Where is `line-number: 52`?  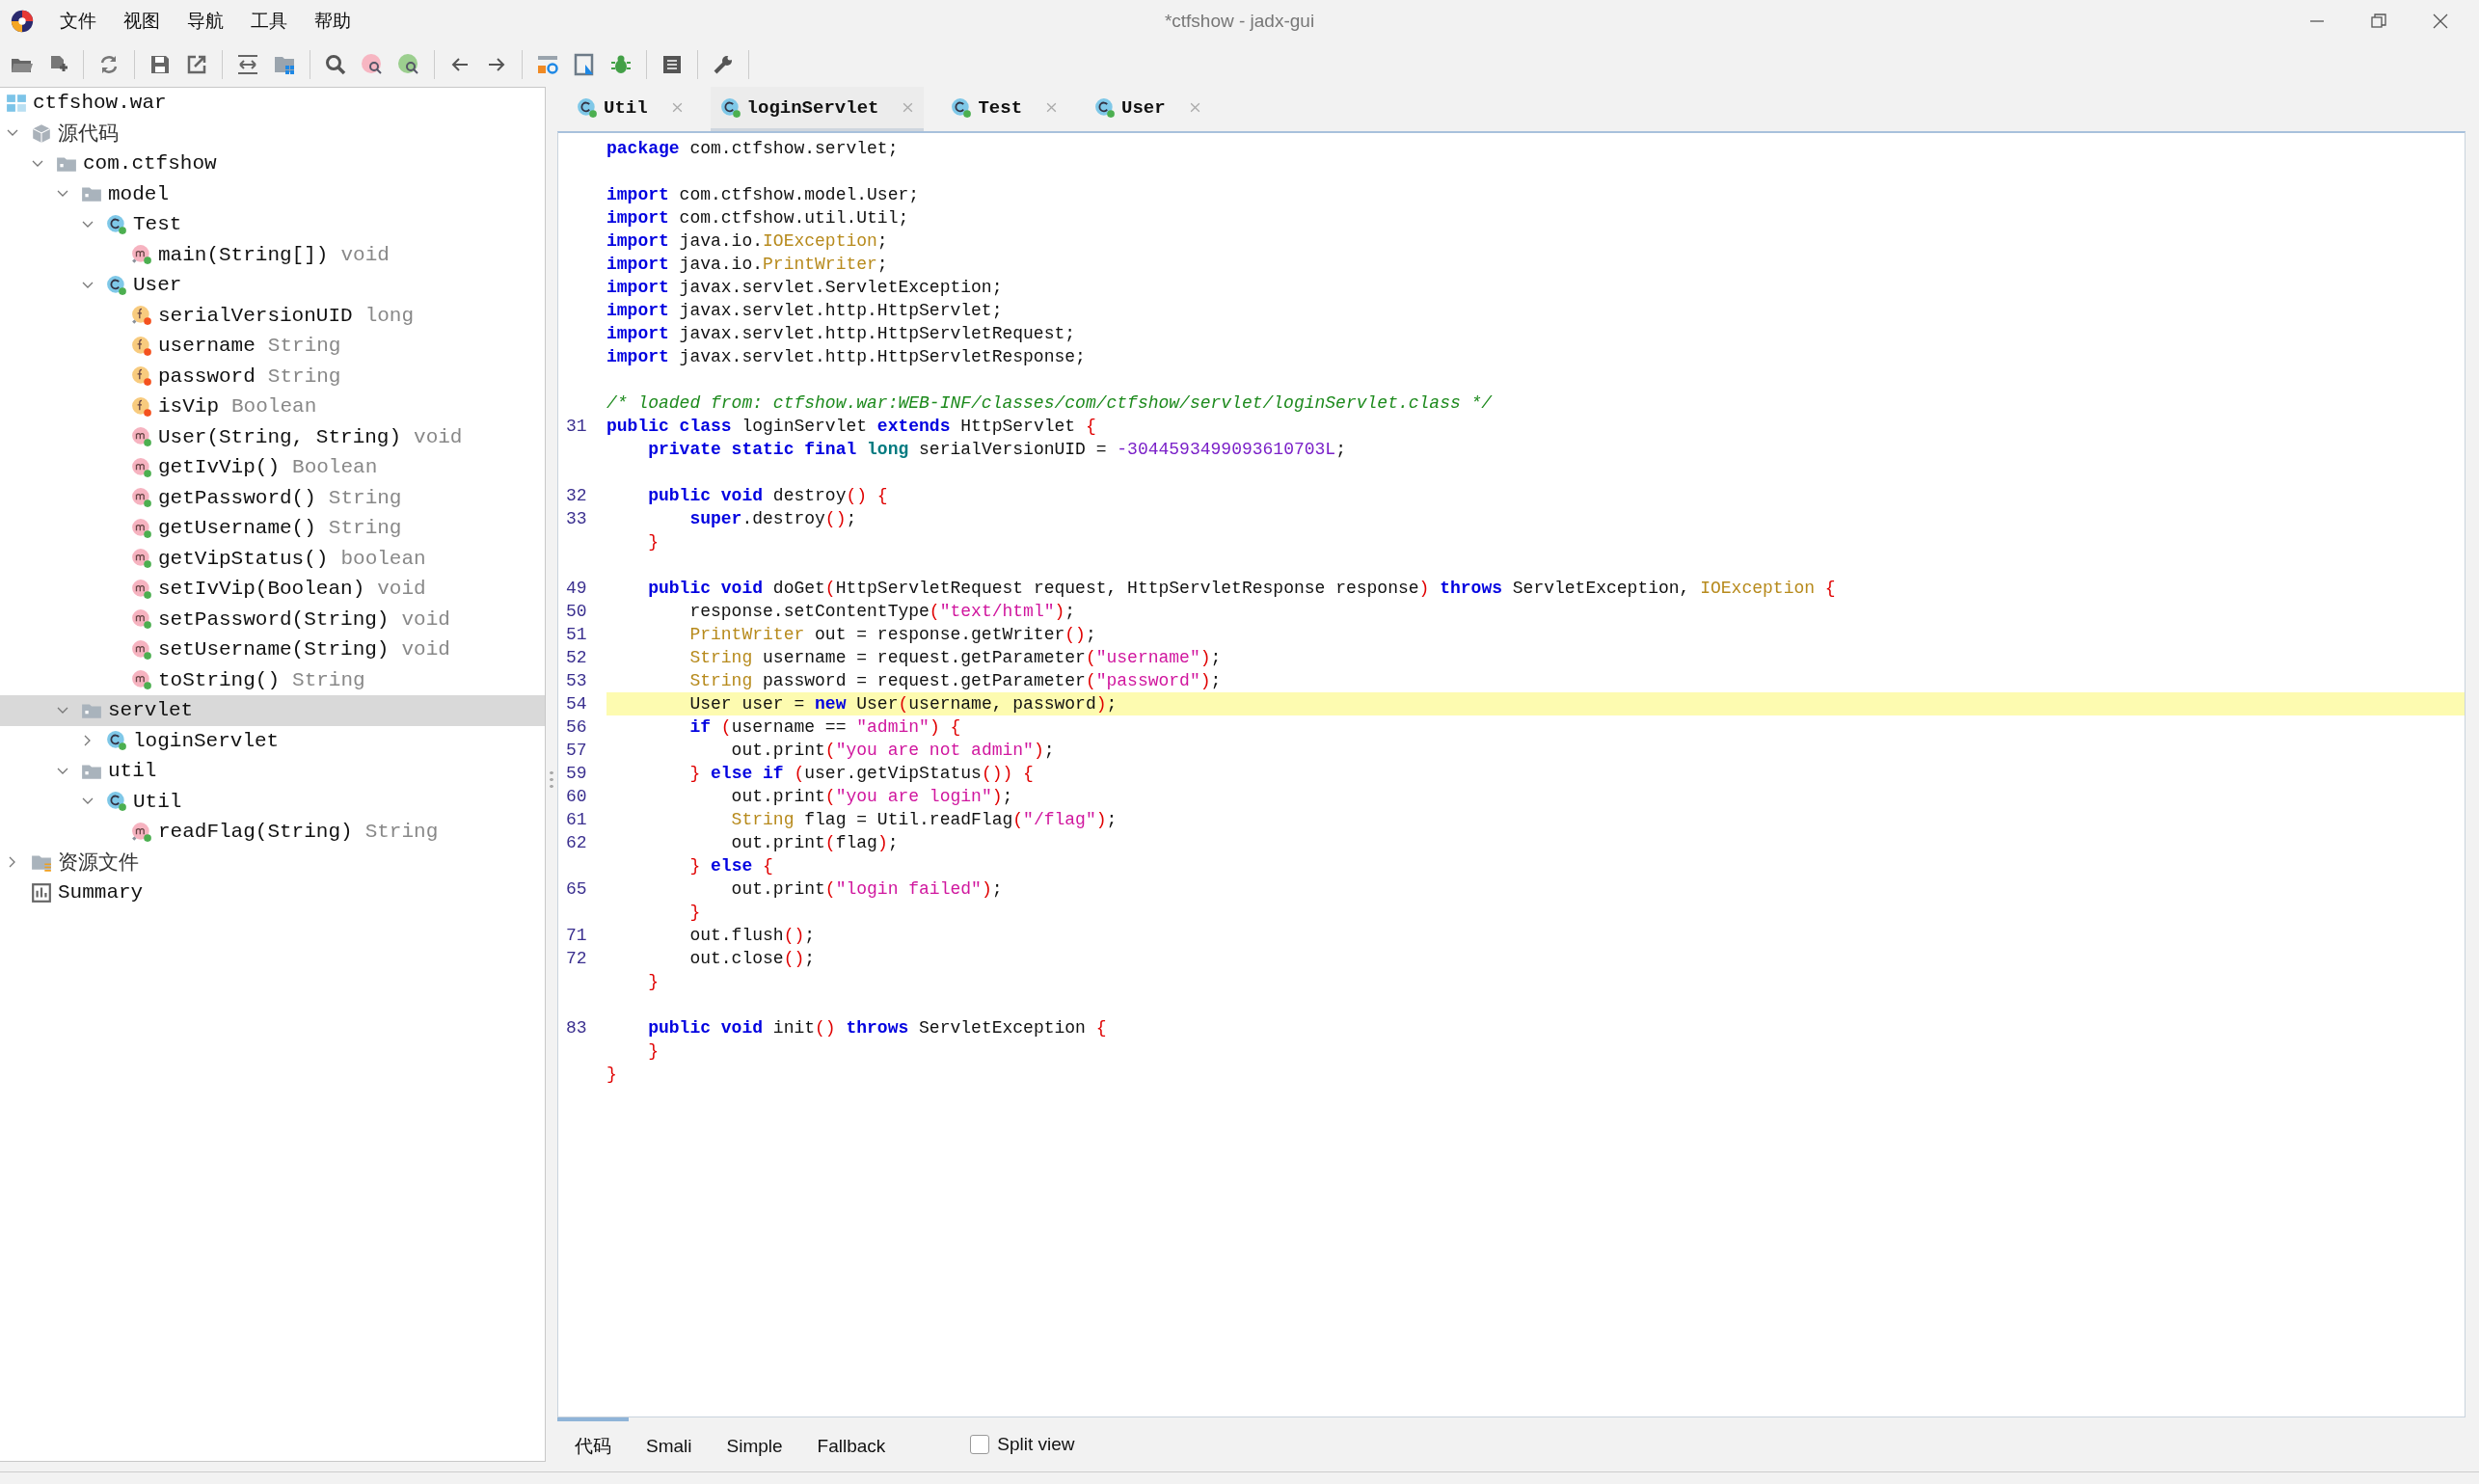 line-number: 52 is located at coordinates (576, 657).